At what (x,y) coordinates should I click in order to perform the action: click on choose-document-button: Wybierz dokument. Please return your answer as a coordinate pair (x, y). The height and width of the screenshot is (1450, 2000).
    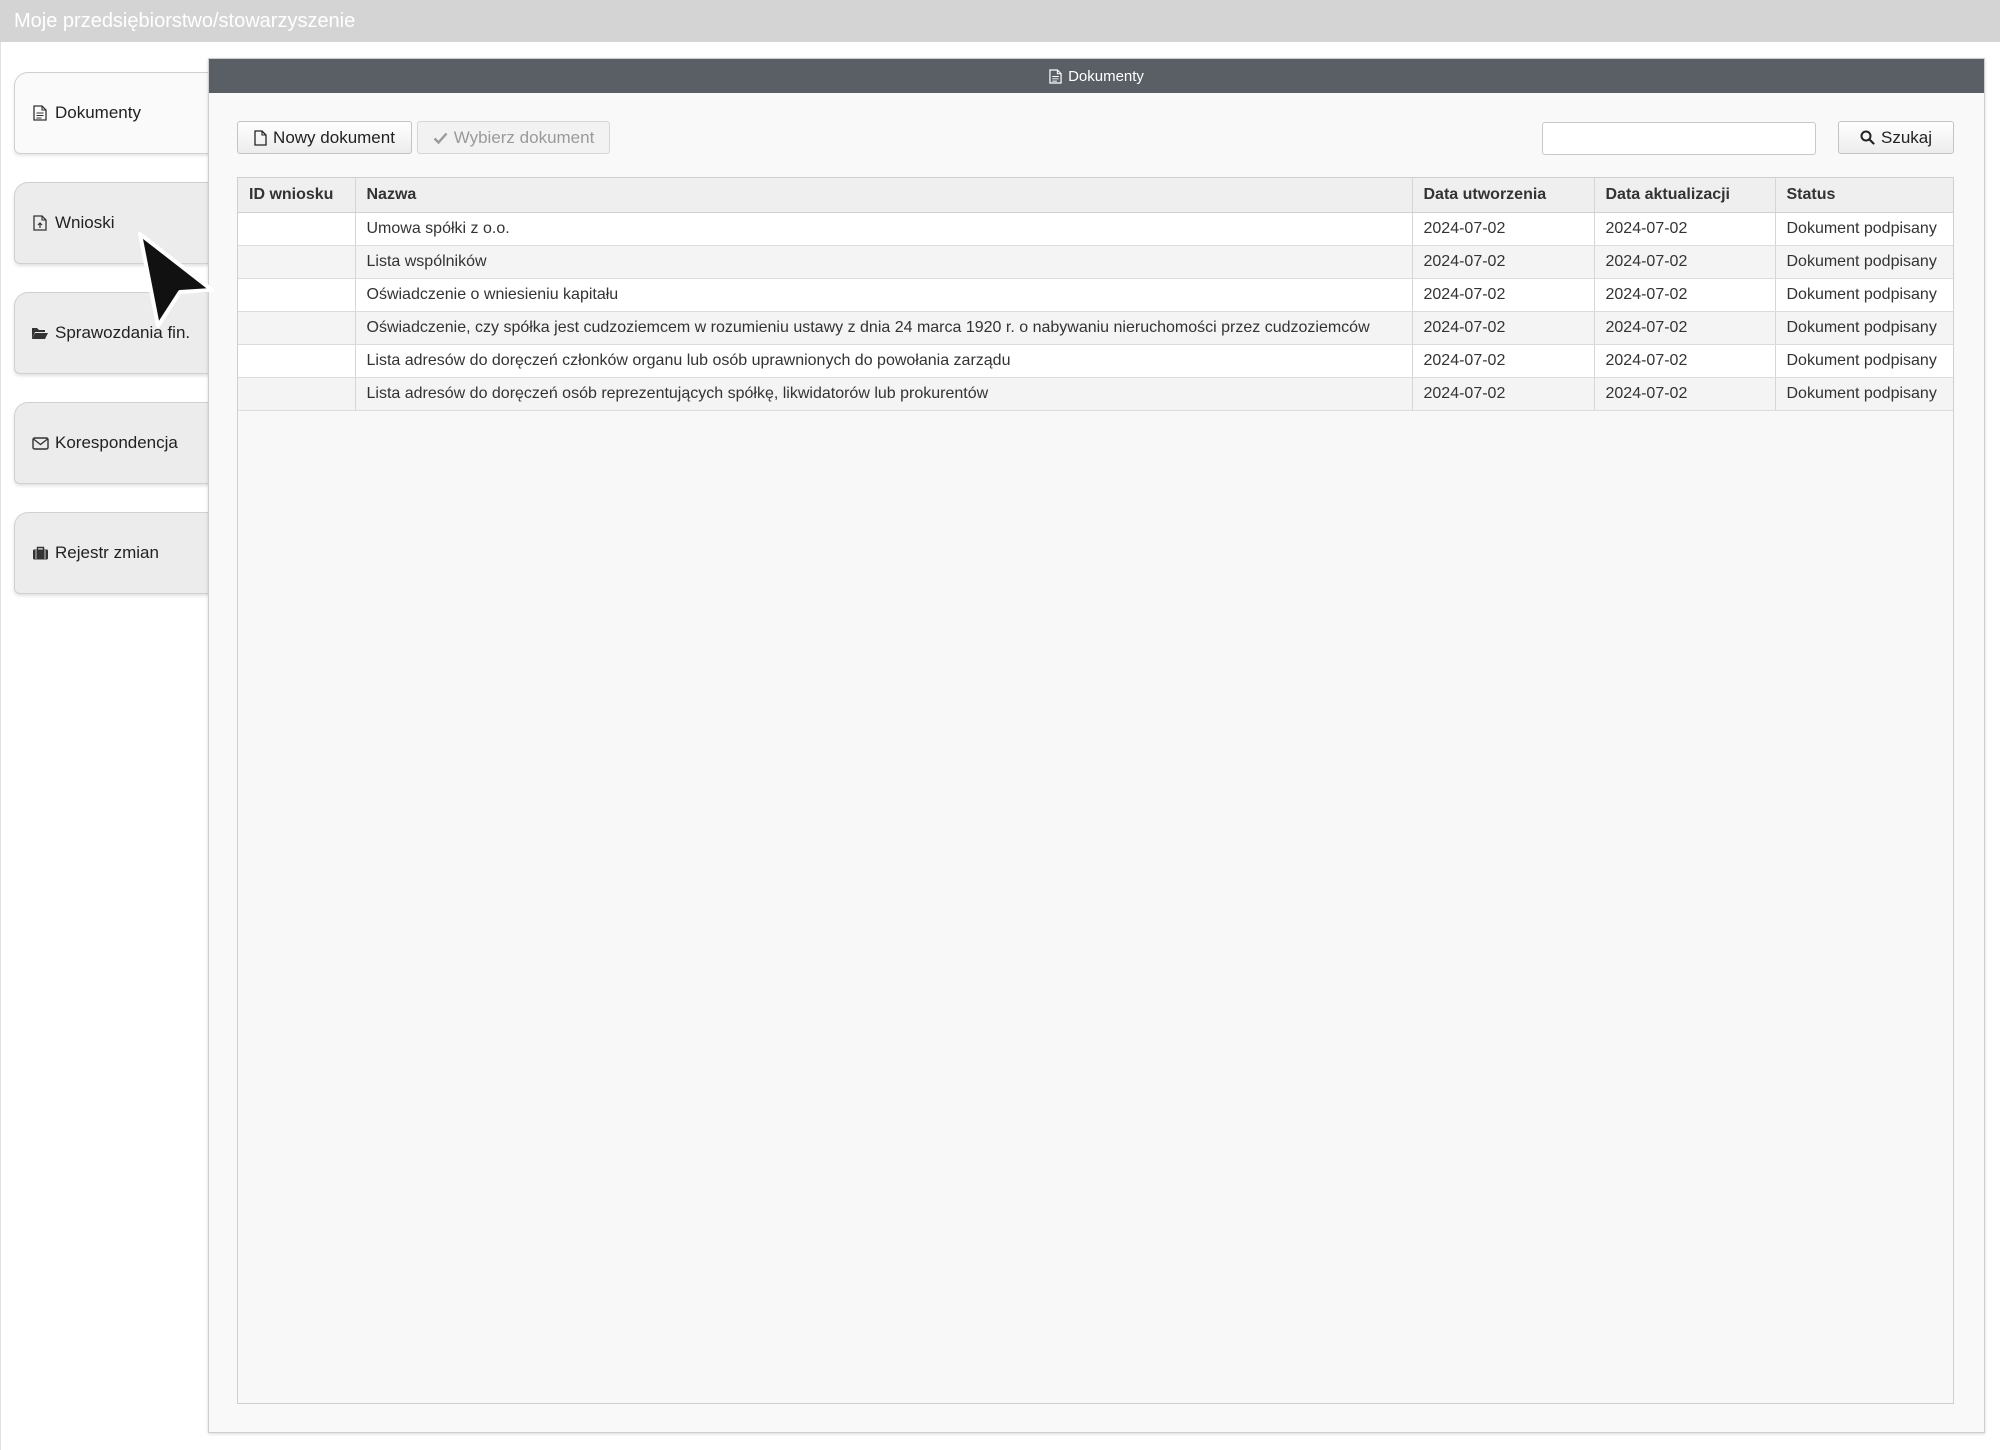
    Looking at the image, I should click on (513, 137).